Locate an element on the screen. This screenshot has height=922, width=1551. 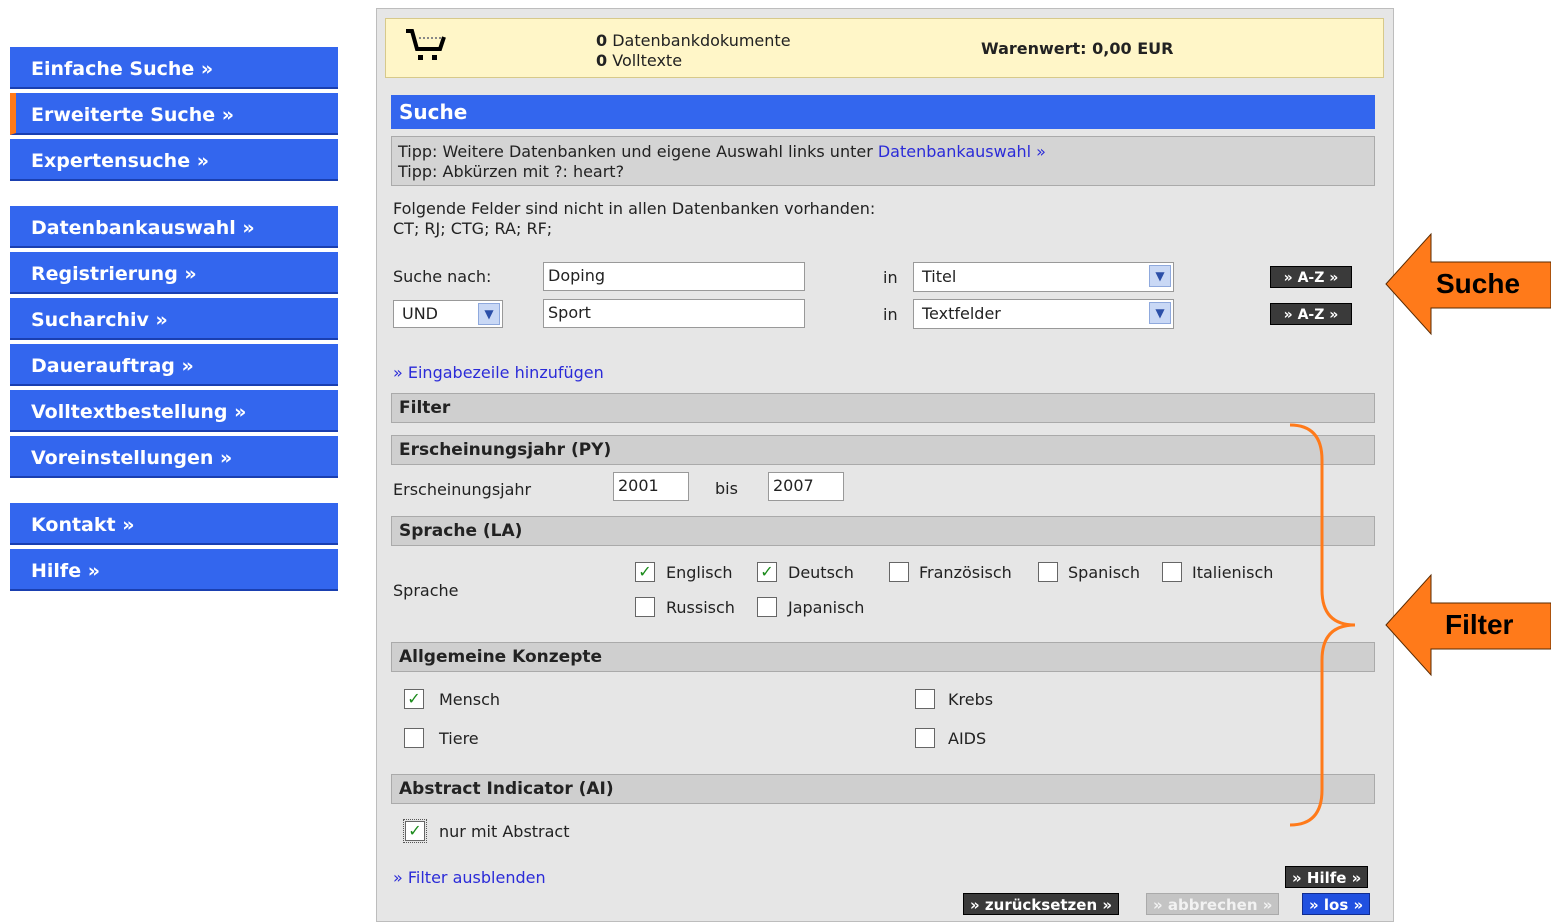
annotation-overlay is located at coordinates (1420, 529).